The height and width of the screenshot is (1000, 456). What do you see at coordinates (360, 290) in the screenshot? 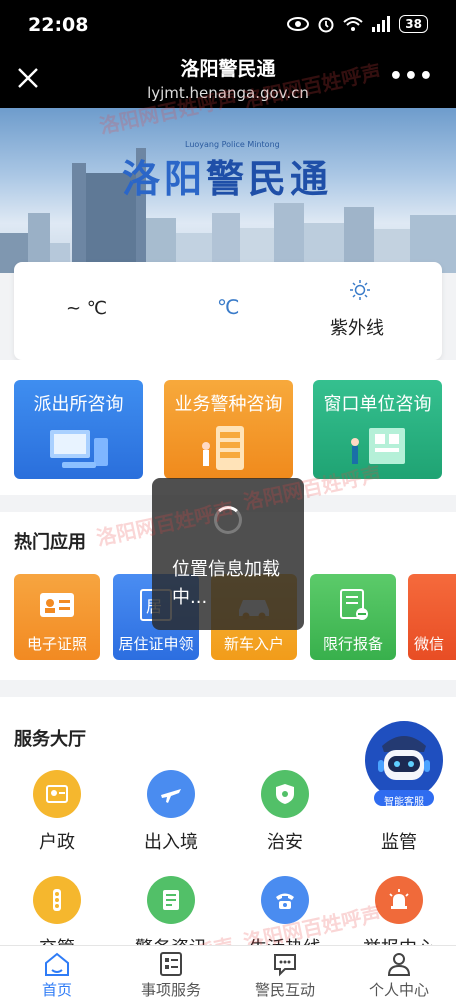
I see `sun-icon` at bounding box center [360, 290].